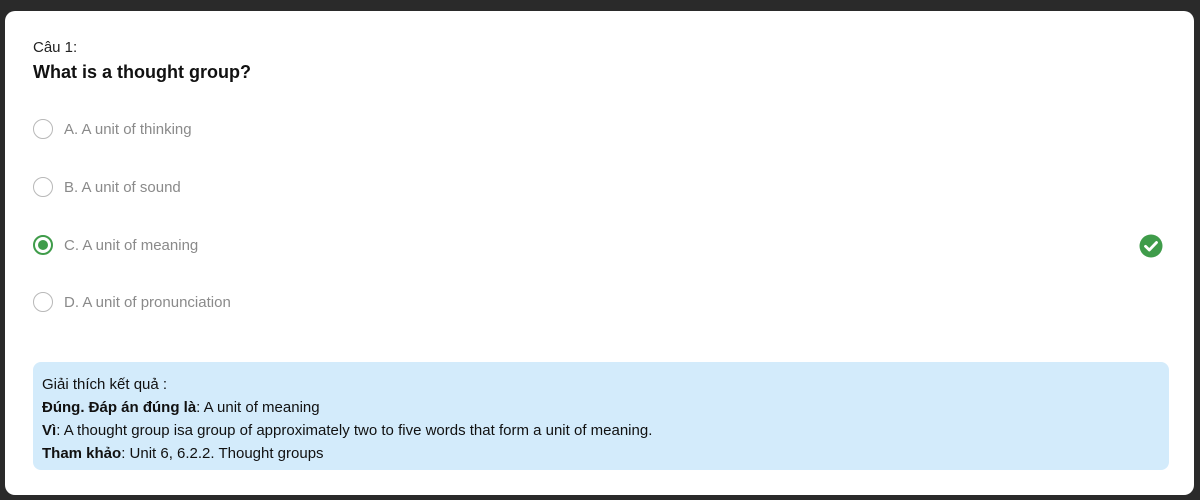 The width and height of the screenshot is (1200, 500). What do you see at coordinates (598, 302) in the screenshot?
I see `option-d: D. A unit of pronunciation` at bounding box center [598, 302].